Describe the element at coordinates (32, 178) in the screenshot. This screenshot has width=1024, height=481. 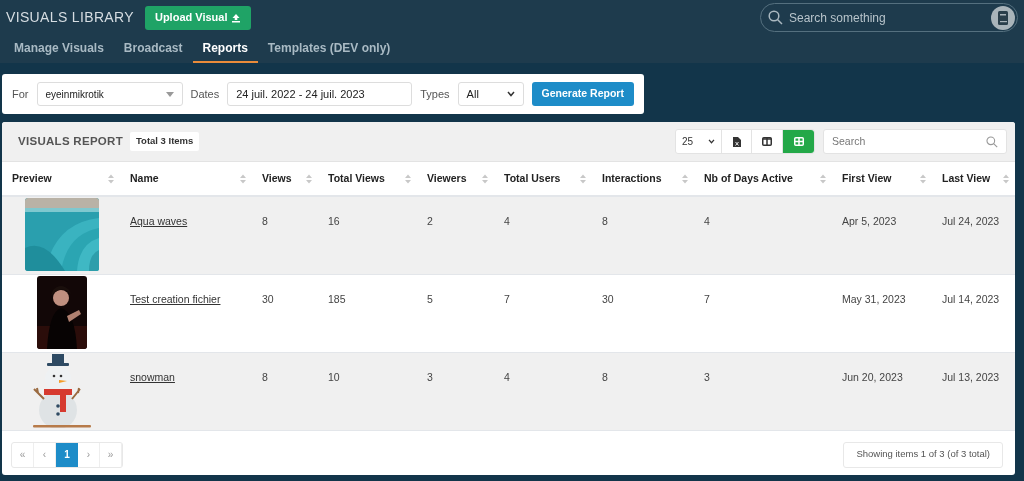
I see `column-header: Preview` at that location.